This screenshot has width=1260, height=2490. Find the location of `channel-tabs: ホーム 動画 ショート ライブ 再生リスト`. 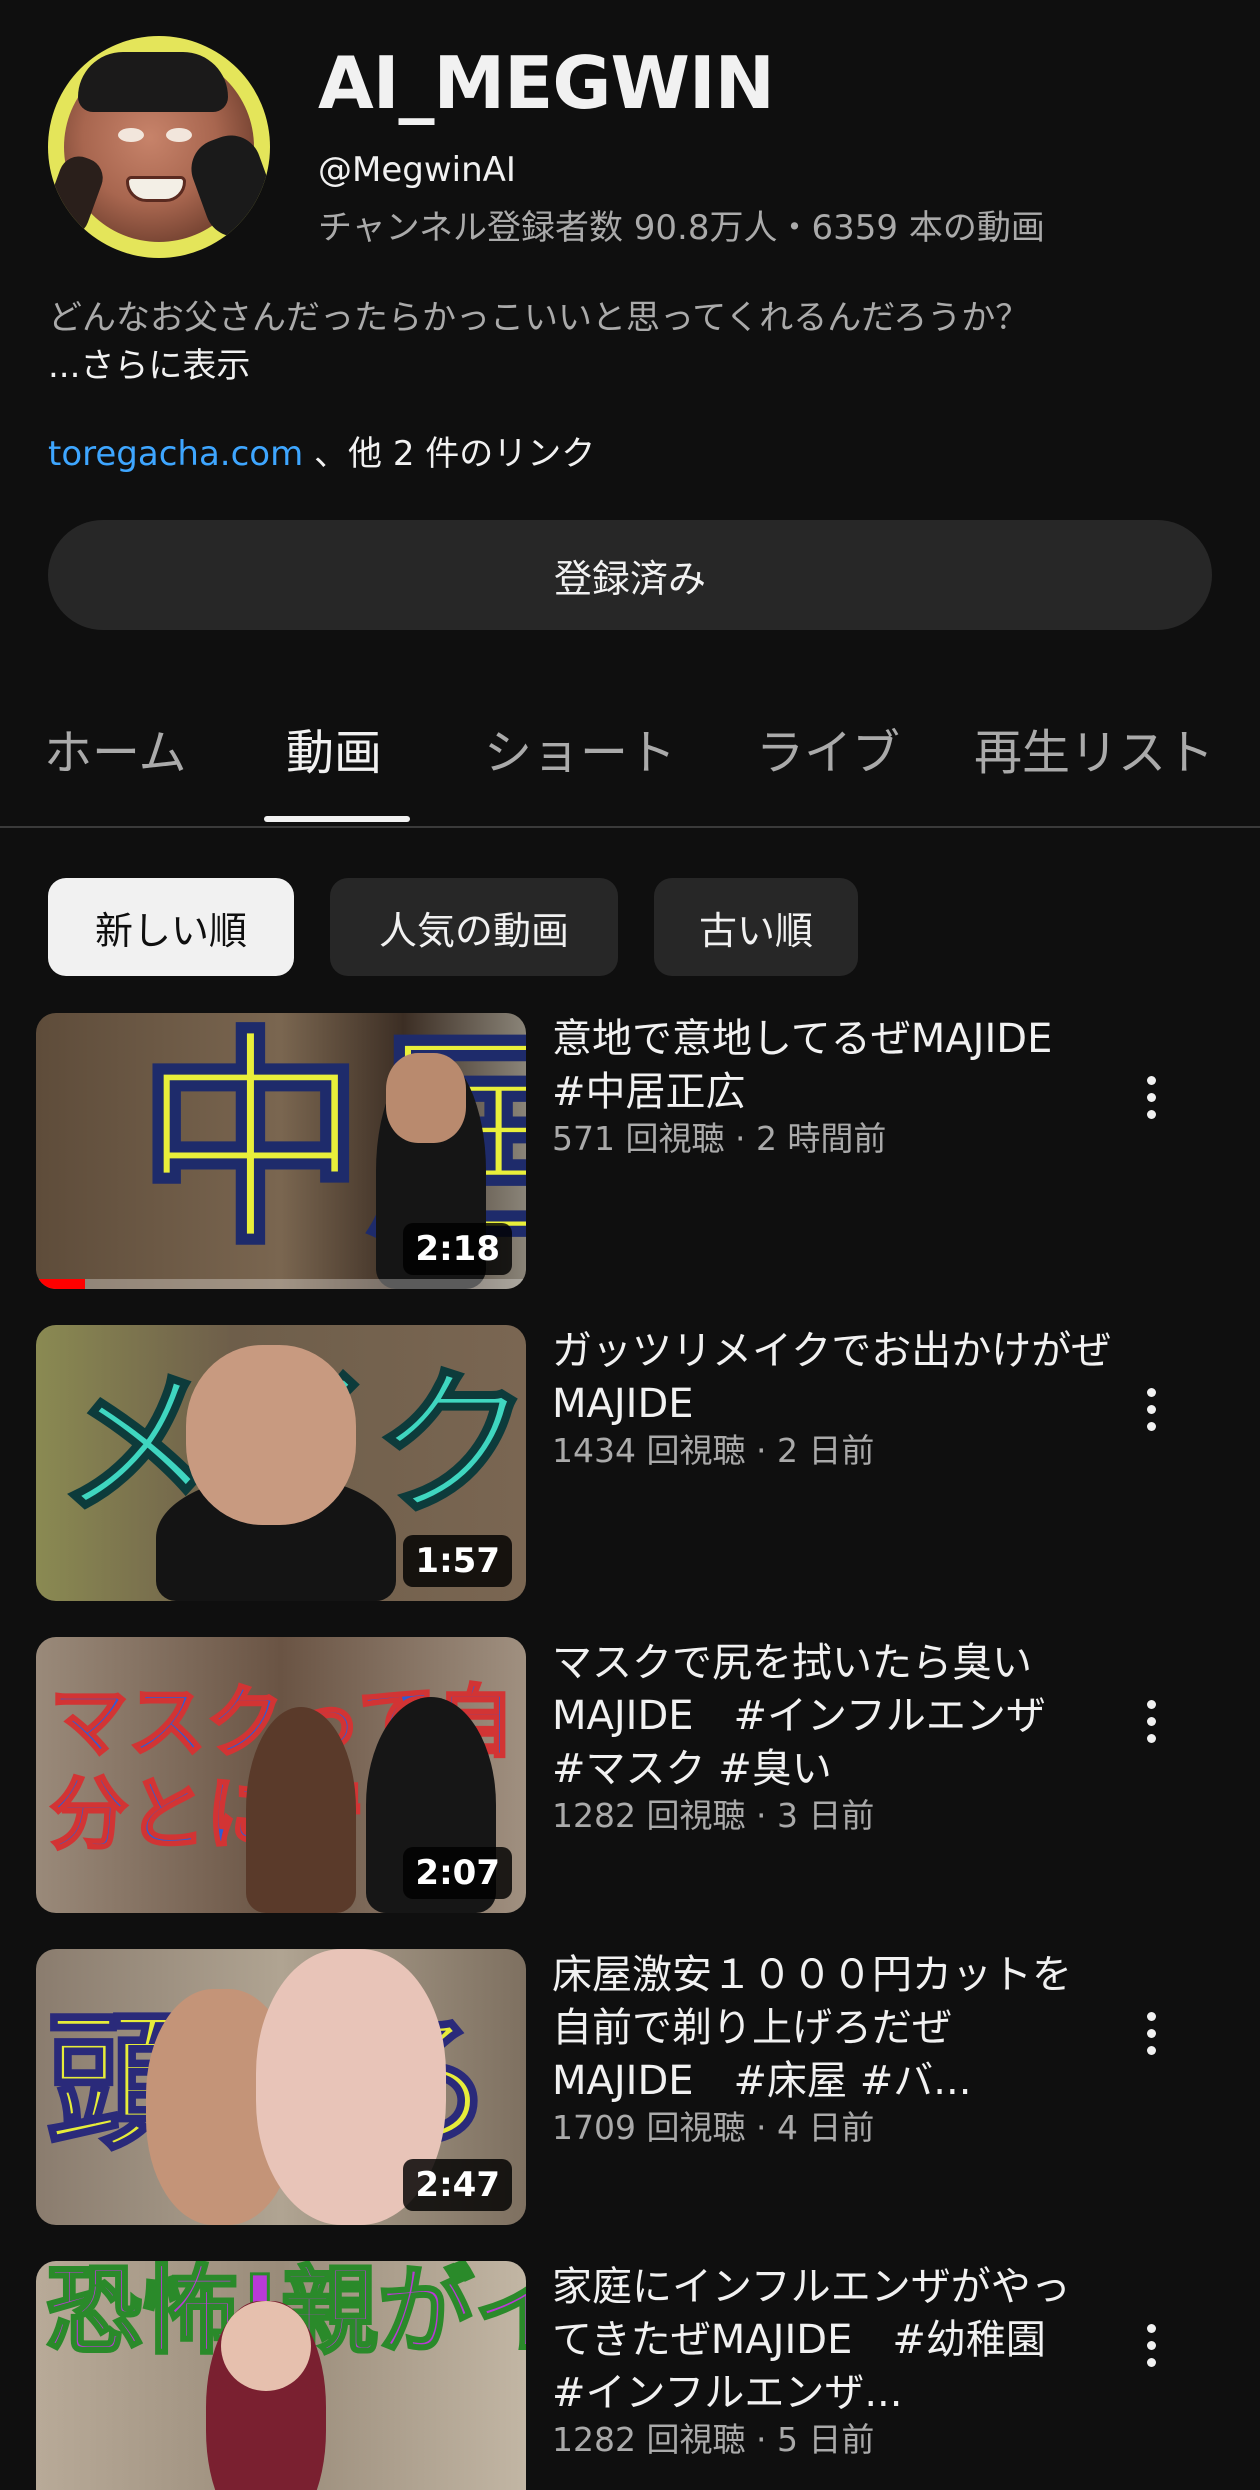

channel-tabs: ホーム 動画 ショート ライブ 再生リスト is located at coordinates (630, 759).